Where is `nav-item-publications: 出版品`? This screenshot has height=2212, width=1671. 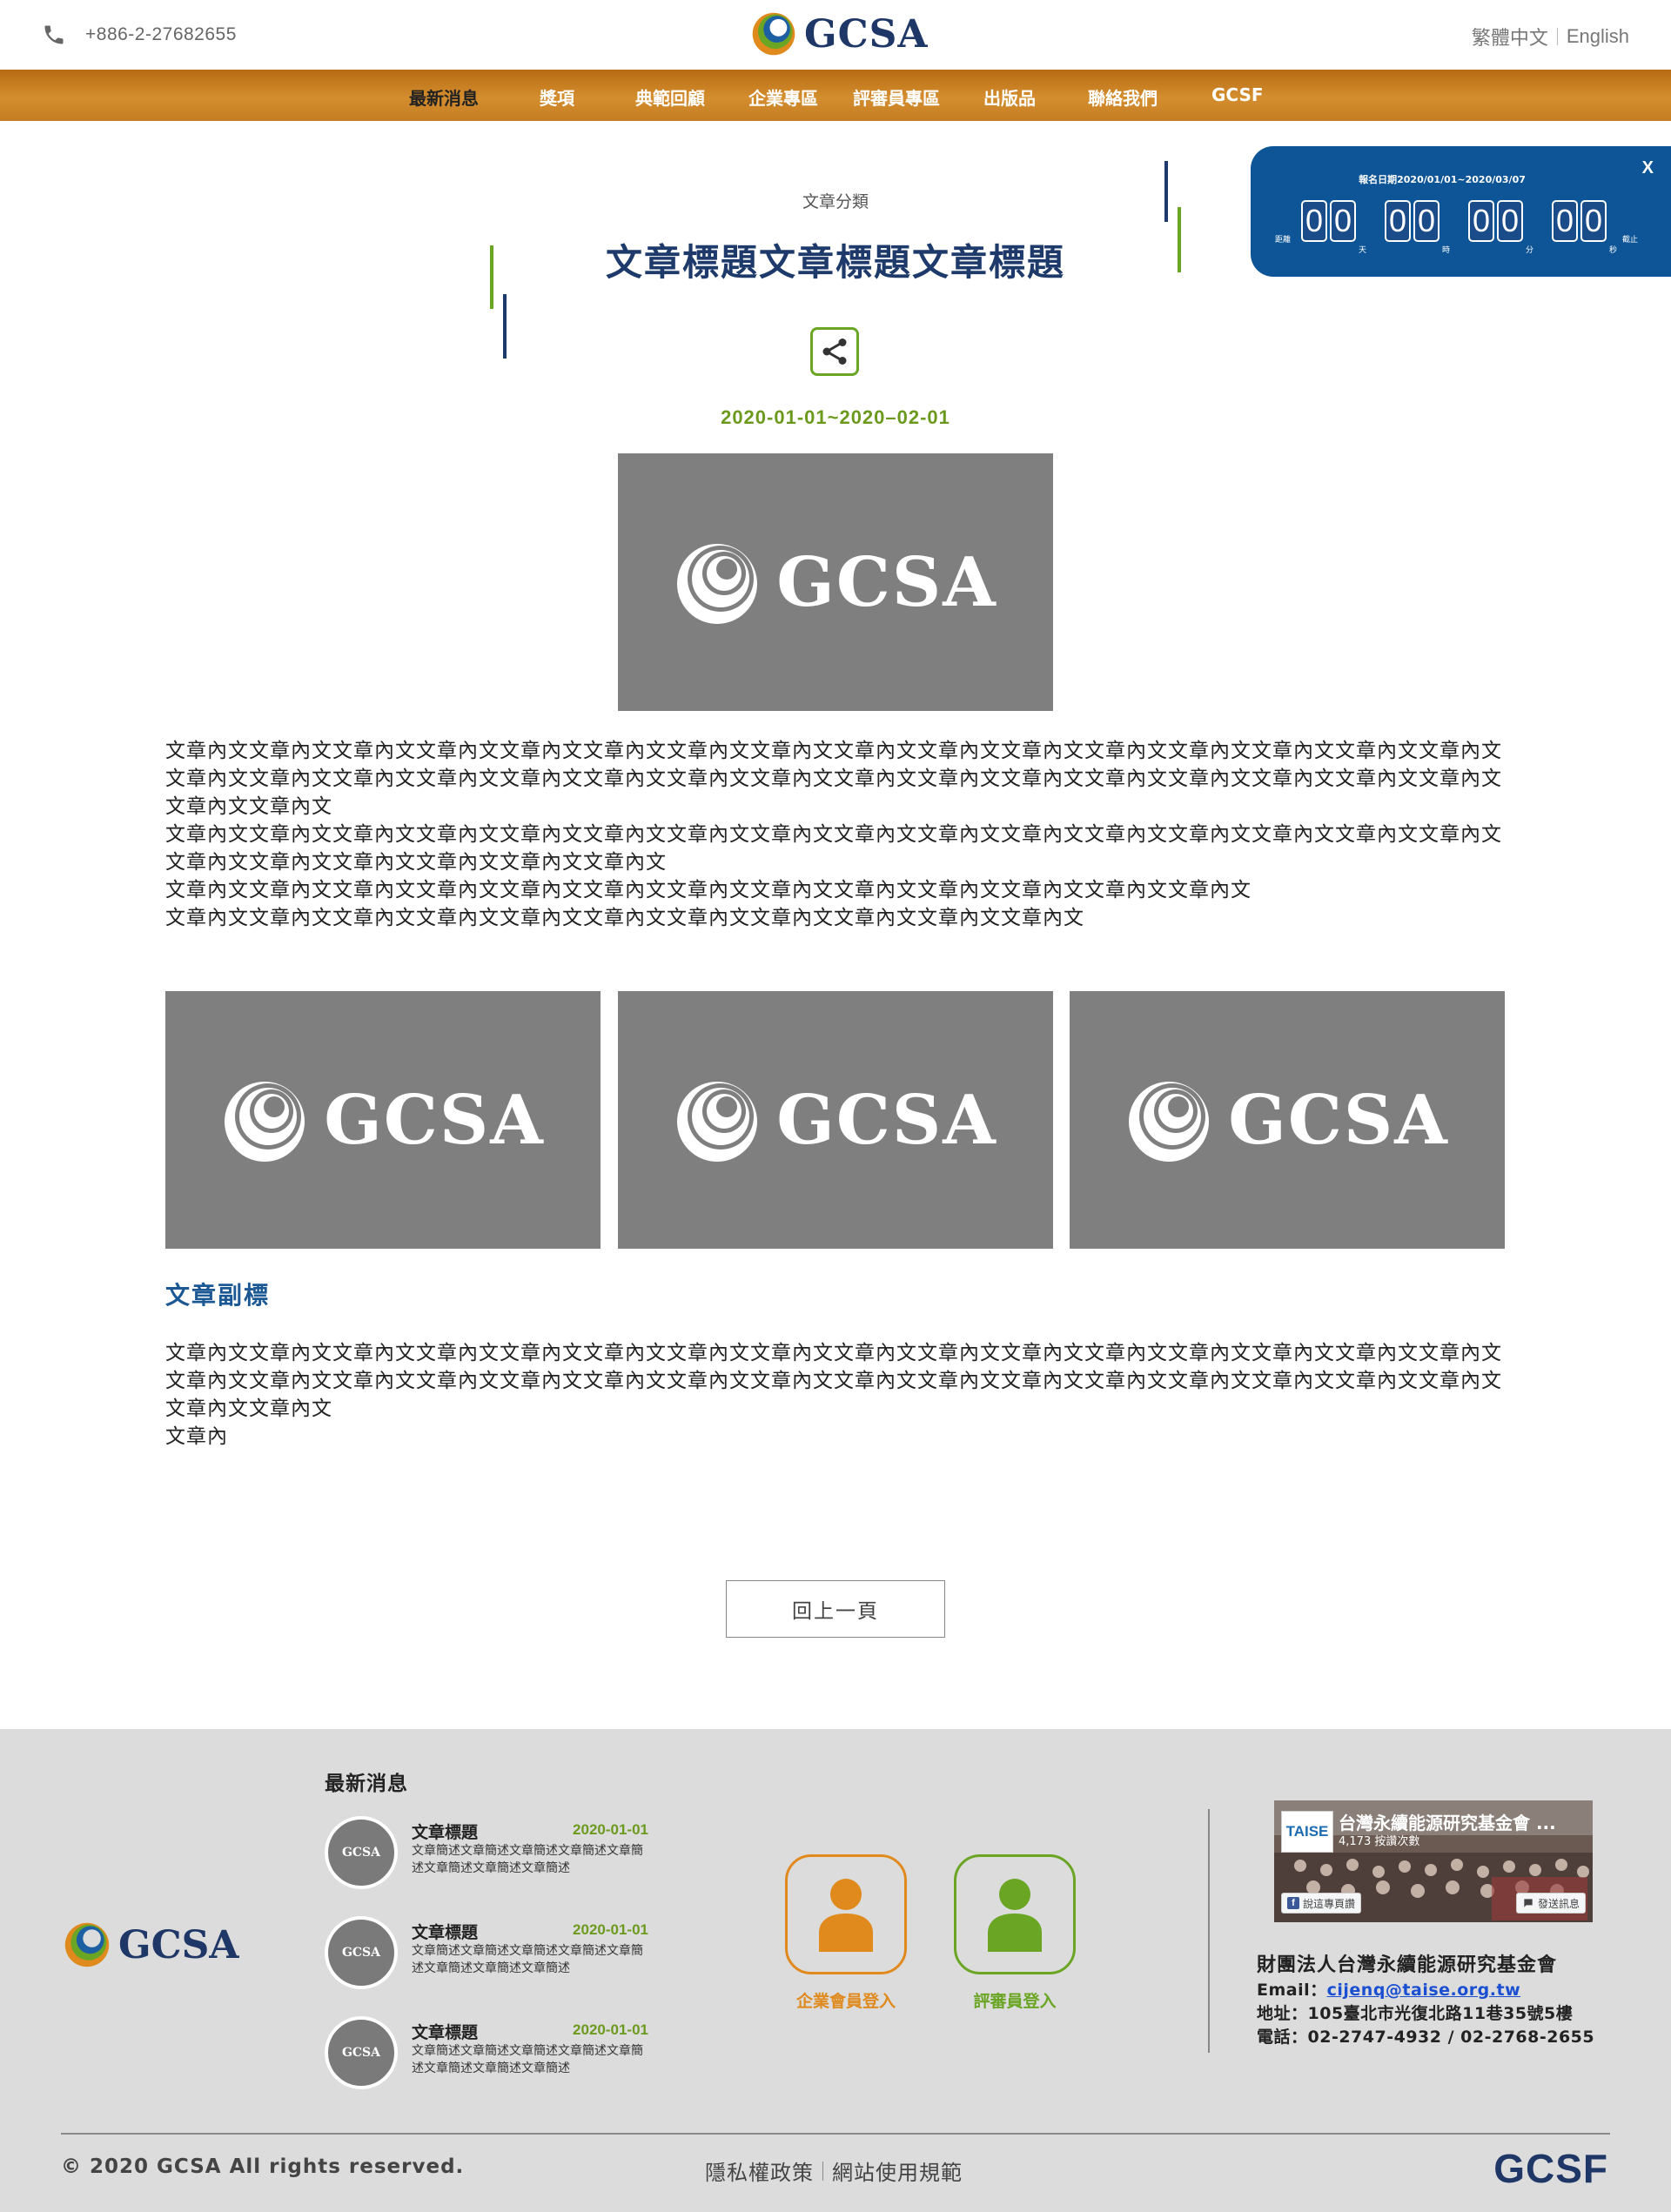 nav-item-publications: 出版品 is located at coordinates (1010, 97).